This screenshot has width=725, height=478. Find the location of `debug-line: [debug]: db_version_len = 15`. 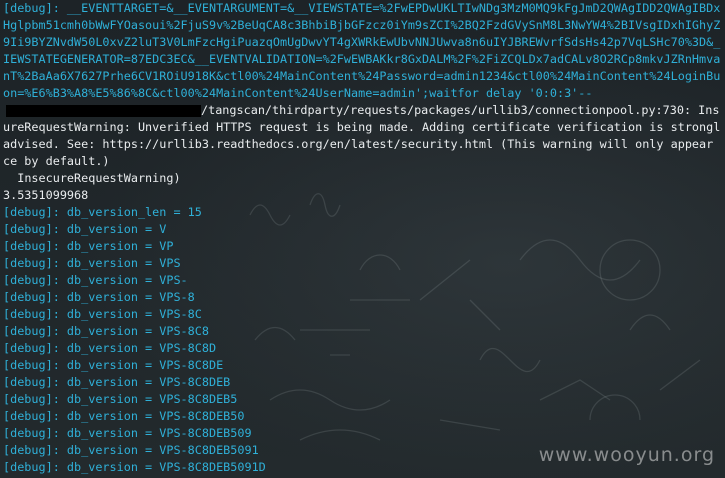

debug-line: [debug]: db_version_len = 15 is located at coordinates (102, 212).